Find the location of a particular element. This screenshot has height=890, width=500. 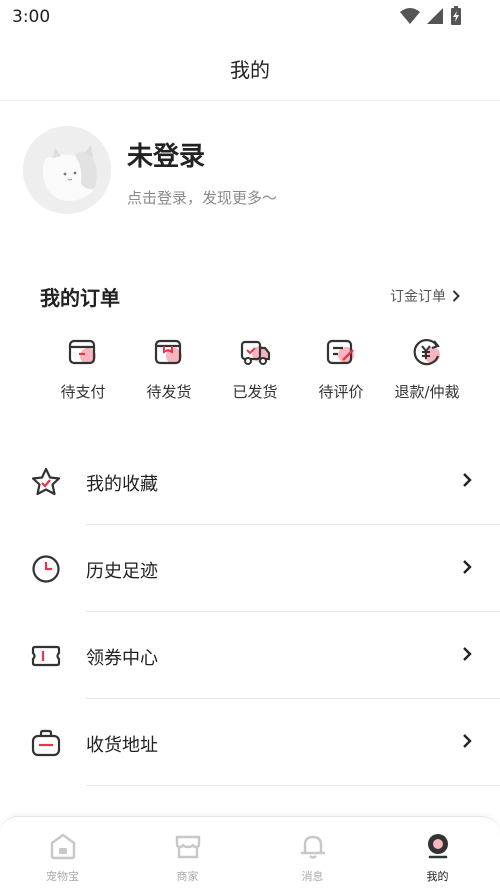

order-item-shipped: 已发货 is located at coordinates (255, 372).